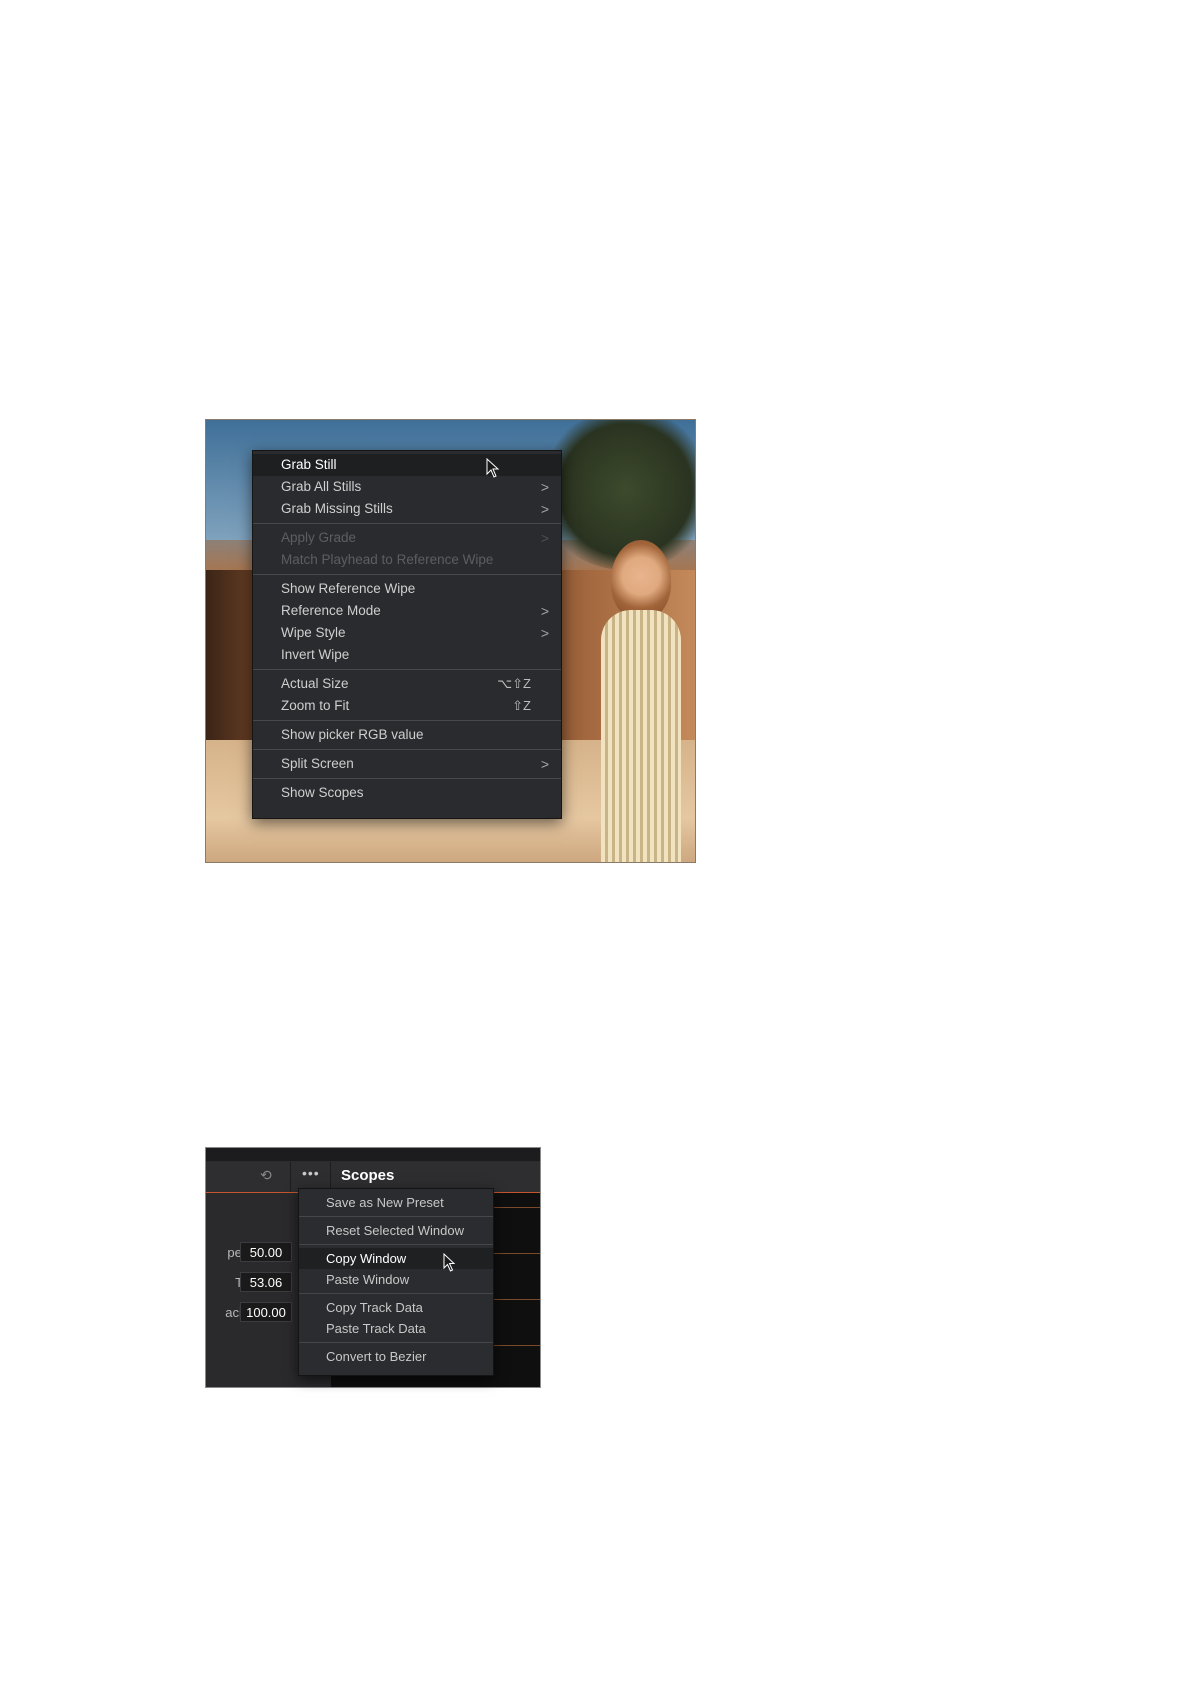 This screenshot has width=1192, height=1685. Describe the element at coordinates (407, 655) in the screenshot. I see `menu-item-invert-wipe: Invert Wipe` at that location.